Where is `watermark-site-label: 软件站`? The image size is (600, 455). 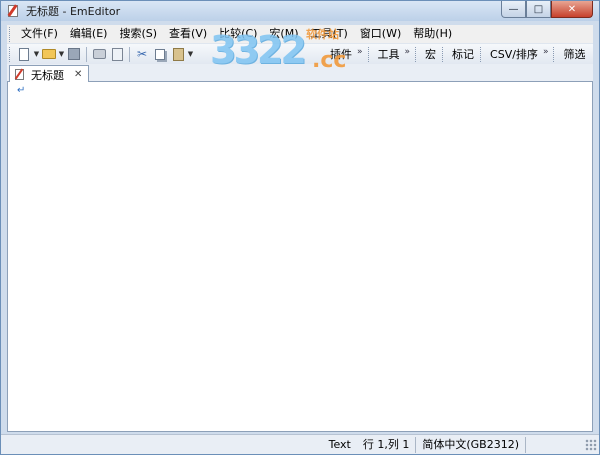
watermark-site-label: 软件站 is located at coordinates (322, 34).